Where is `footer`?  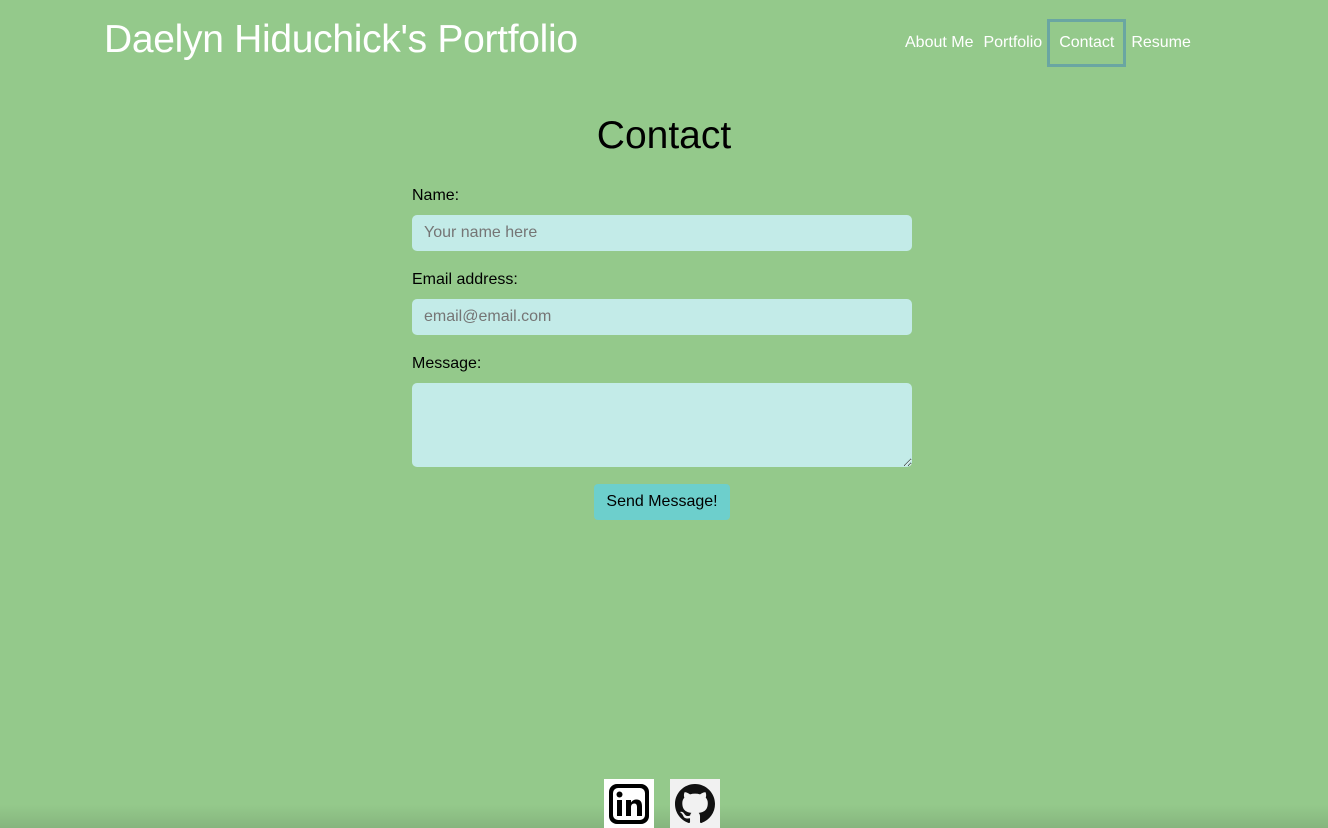
footer is located at coordinates (664, 799).